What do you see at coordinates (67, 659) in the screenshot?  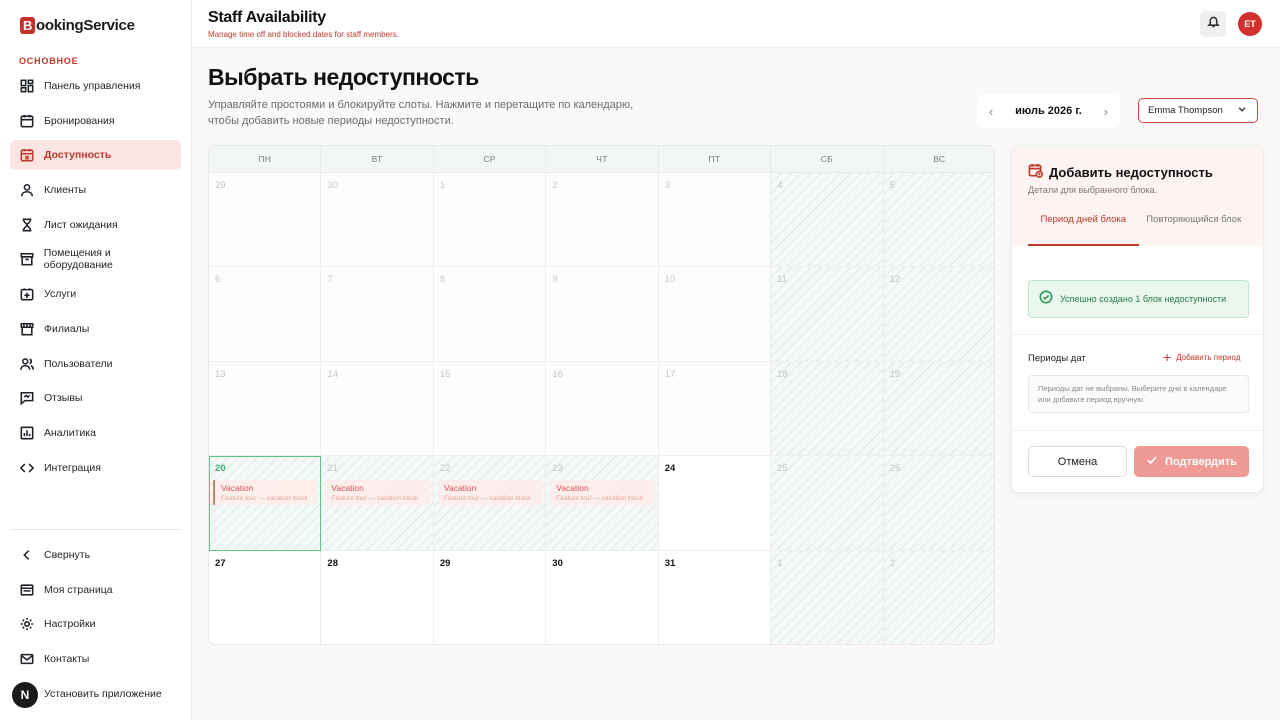 I see `sidebar-item-label: Контакты` at bounding box center [67, 659].